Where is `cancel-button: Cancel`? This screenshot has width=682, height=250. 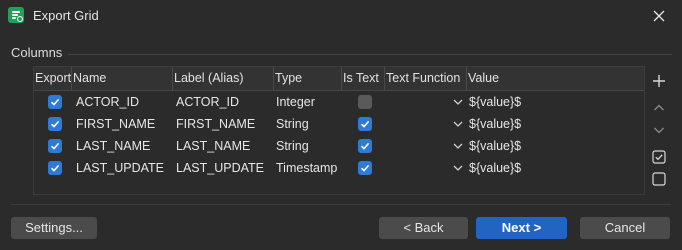 cancel-button: Cancel is located at coordinates (625, 228).